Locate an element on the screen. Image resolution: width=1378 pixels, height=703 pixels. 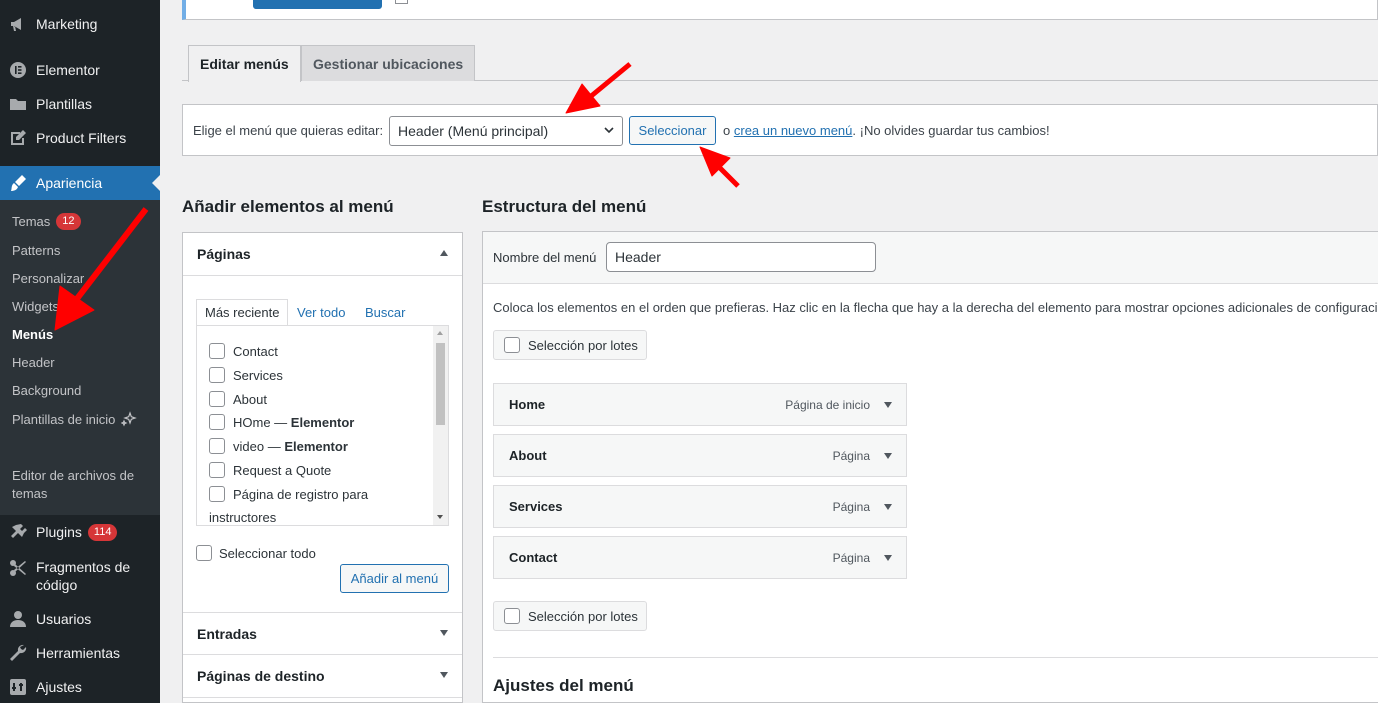
collapse-arrow-icon is located at coordinates (444, 253).